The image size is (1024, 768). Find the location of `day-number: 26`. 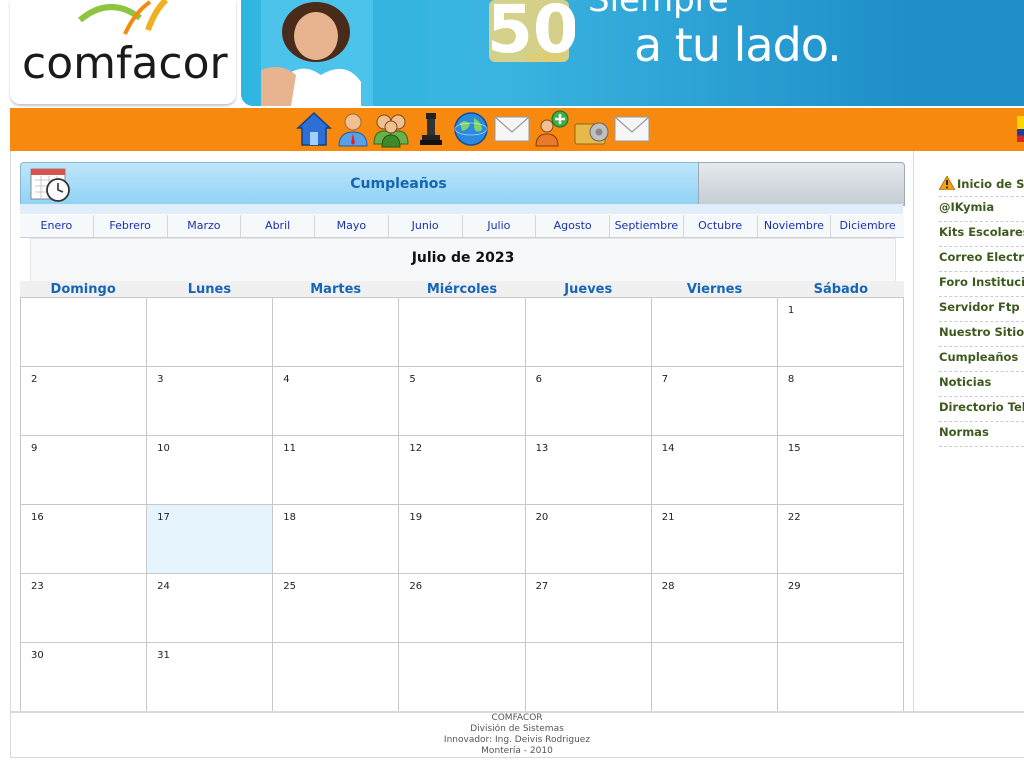

day-number: 26 is located at coordinates (416, 586).